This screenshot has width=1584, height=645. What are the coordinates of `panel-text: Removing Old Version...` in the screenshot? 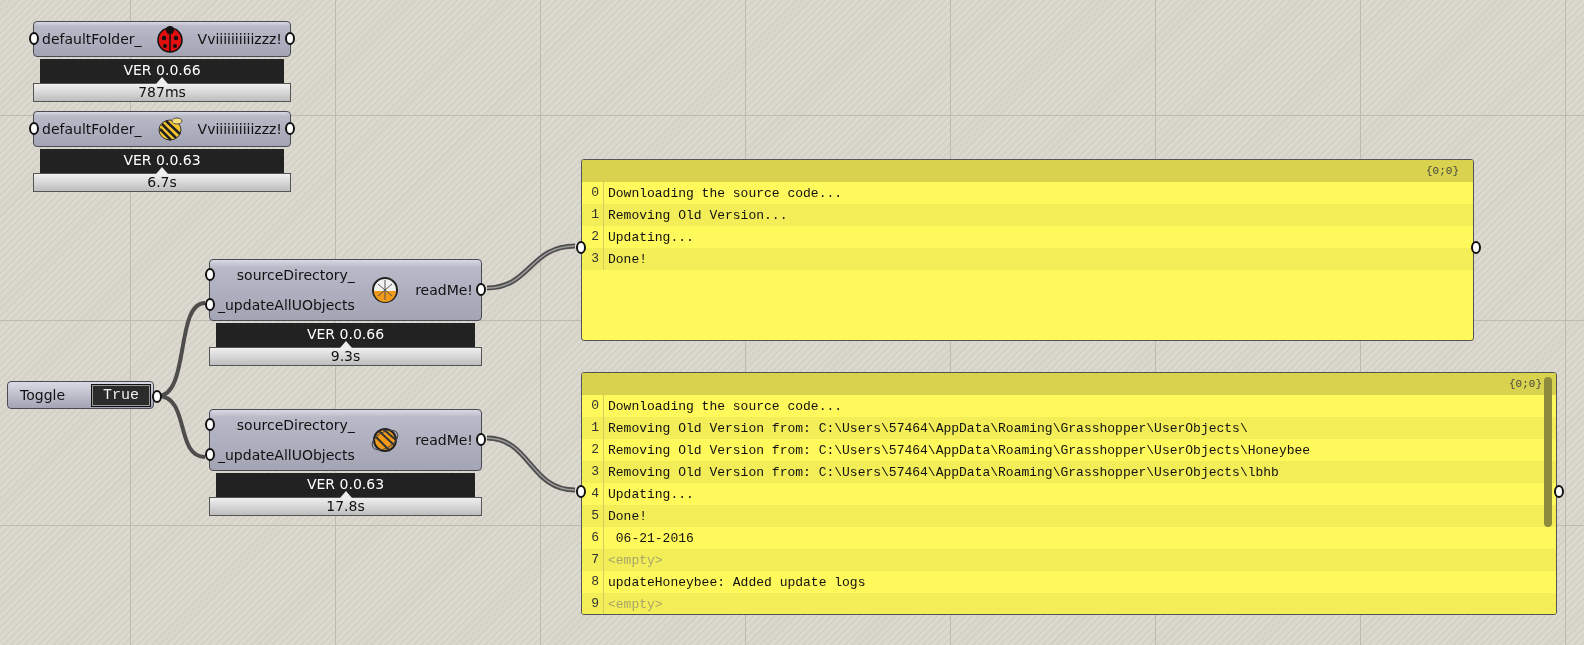 It's located at (697, 215).